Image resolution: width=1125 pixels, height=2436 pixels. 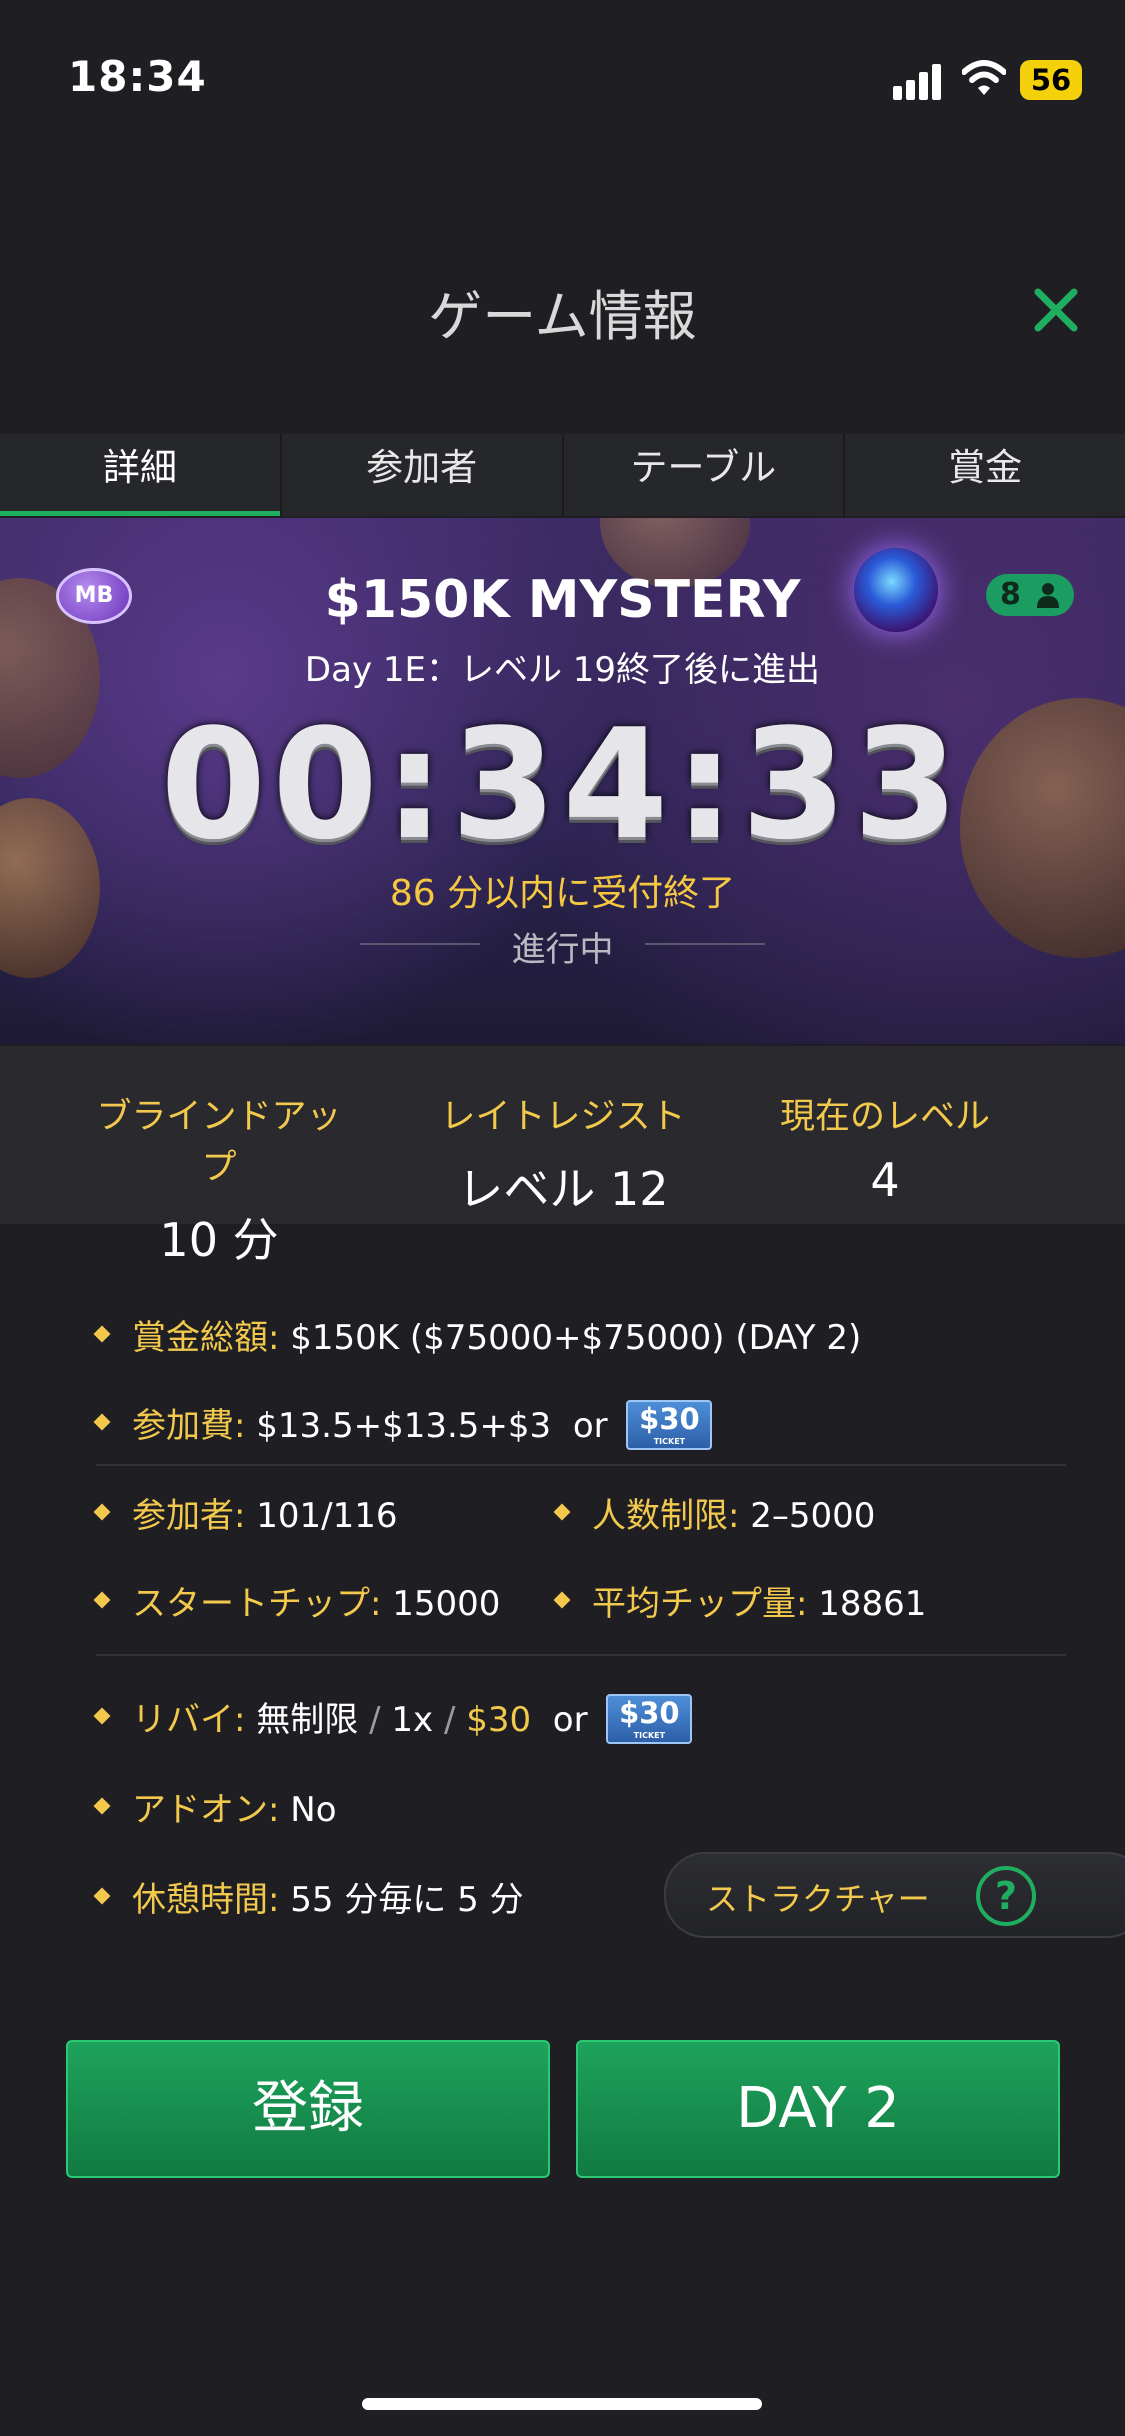 I want to click on info-value: $150K ($75000+$75000) (DAY 2), so click(x=576, y=1338).